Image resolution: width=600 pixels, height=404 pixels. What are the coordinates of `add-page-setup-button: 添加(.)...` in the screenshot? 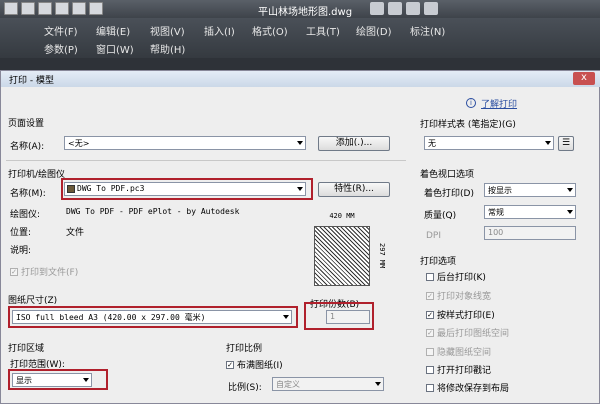 It's located at (354, 143).